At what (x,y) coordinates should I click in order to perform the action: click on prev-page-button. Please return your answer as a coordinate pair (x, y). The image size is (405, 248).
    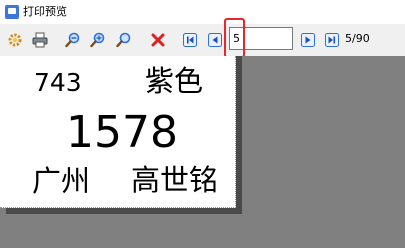
    Looking at the image, I should click on (215, 40).